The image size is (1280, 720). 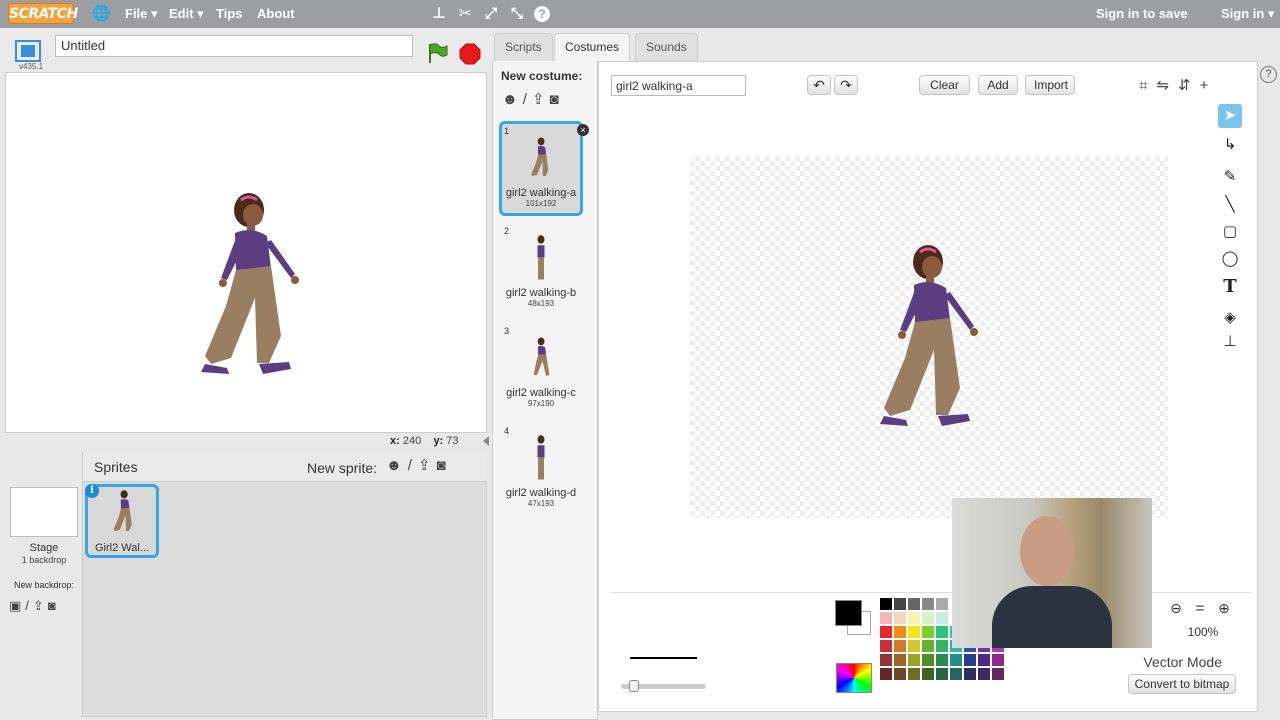 I want to click on paint-backdrop-icon: /, so click(x=29, y=605).